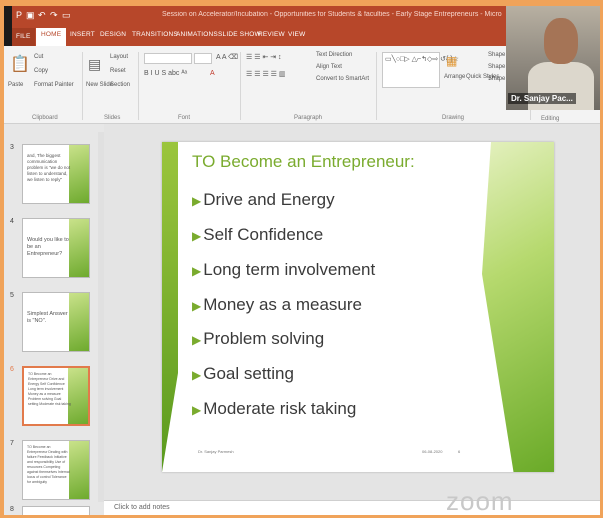 The image size is (603, 518). Describe the element at coordinates (113, 34) in the screenshot. I see `tab-design: DESIGN` at that location.